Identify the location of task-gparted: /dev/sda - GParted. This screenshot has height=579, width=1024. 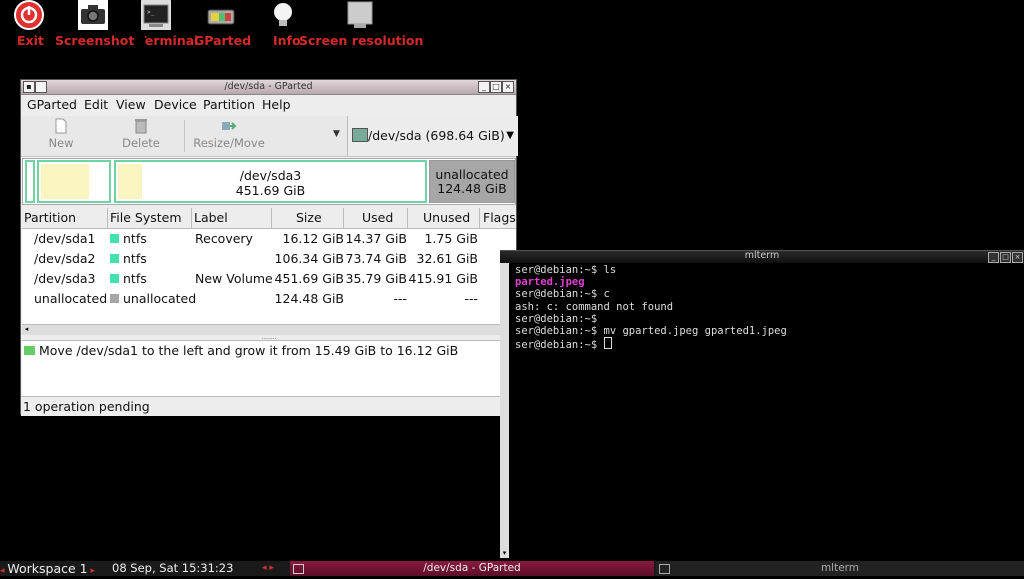
(472, 568).